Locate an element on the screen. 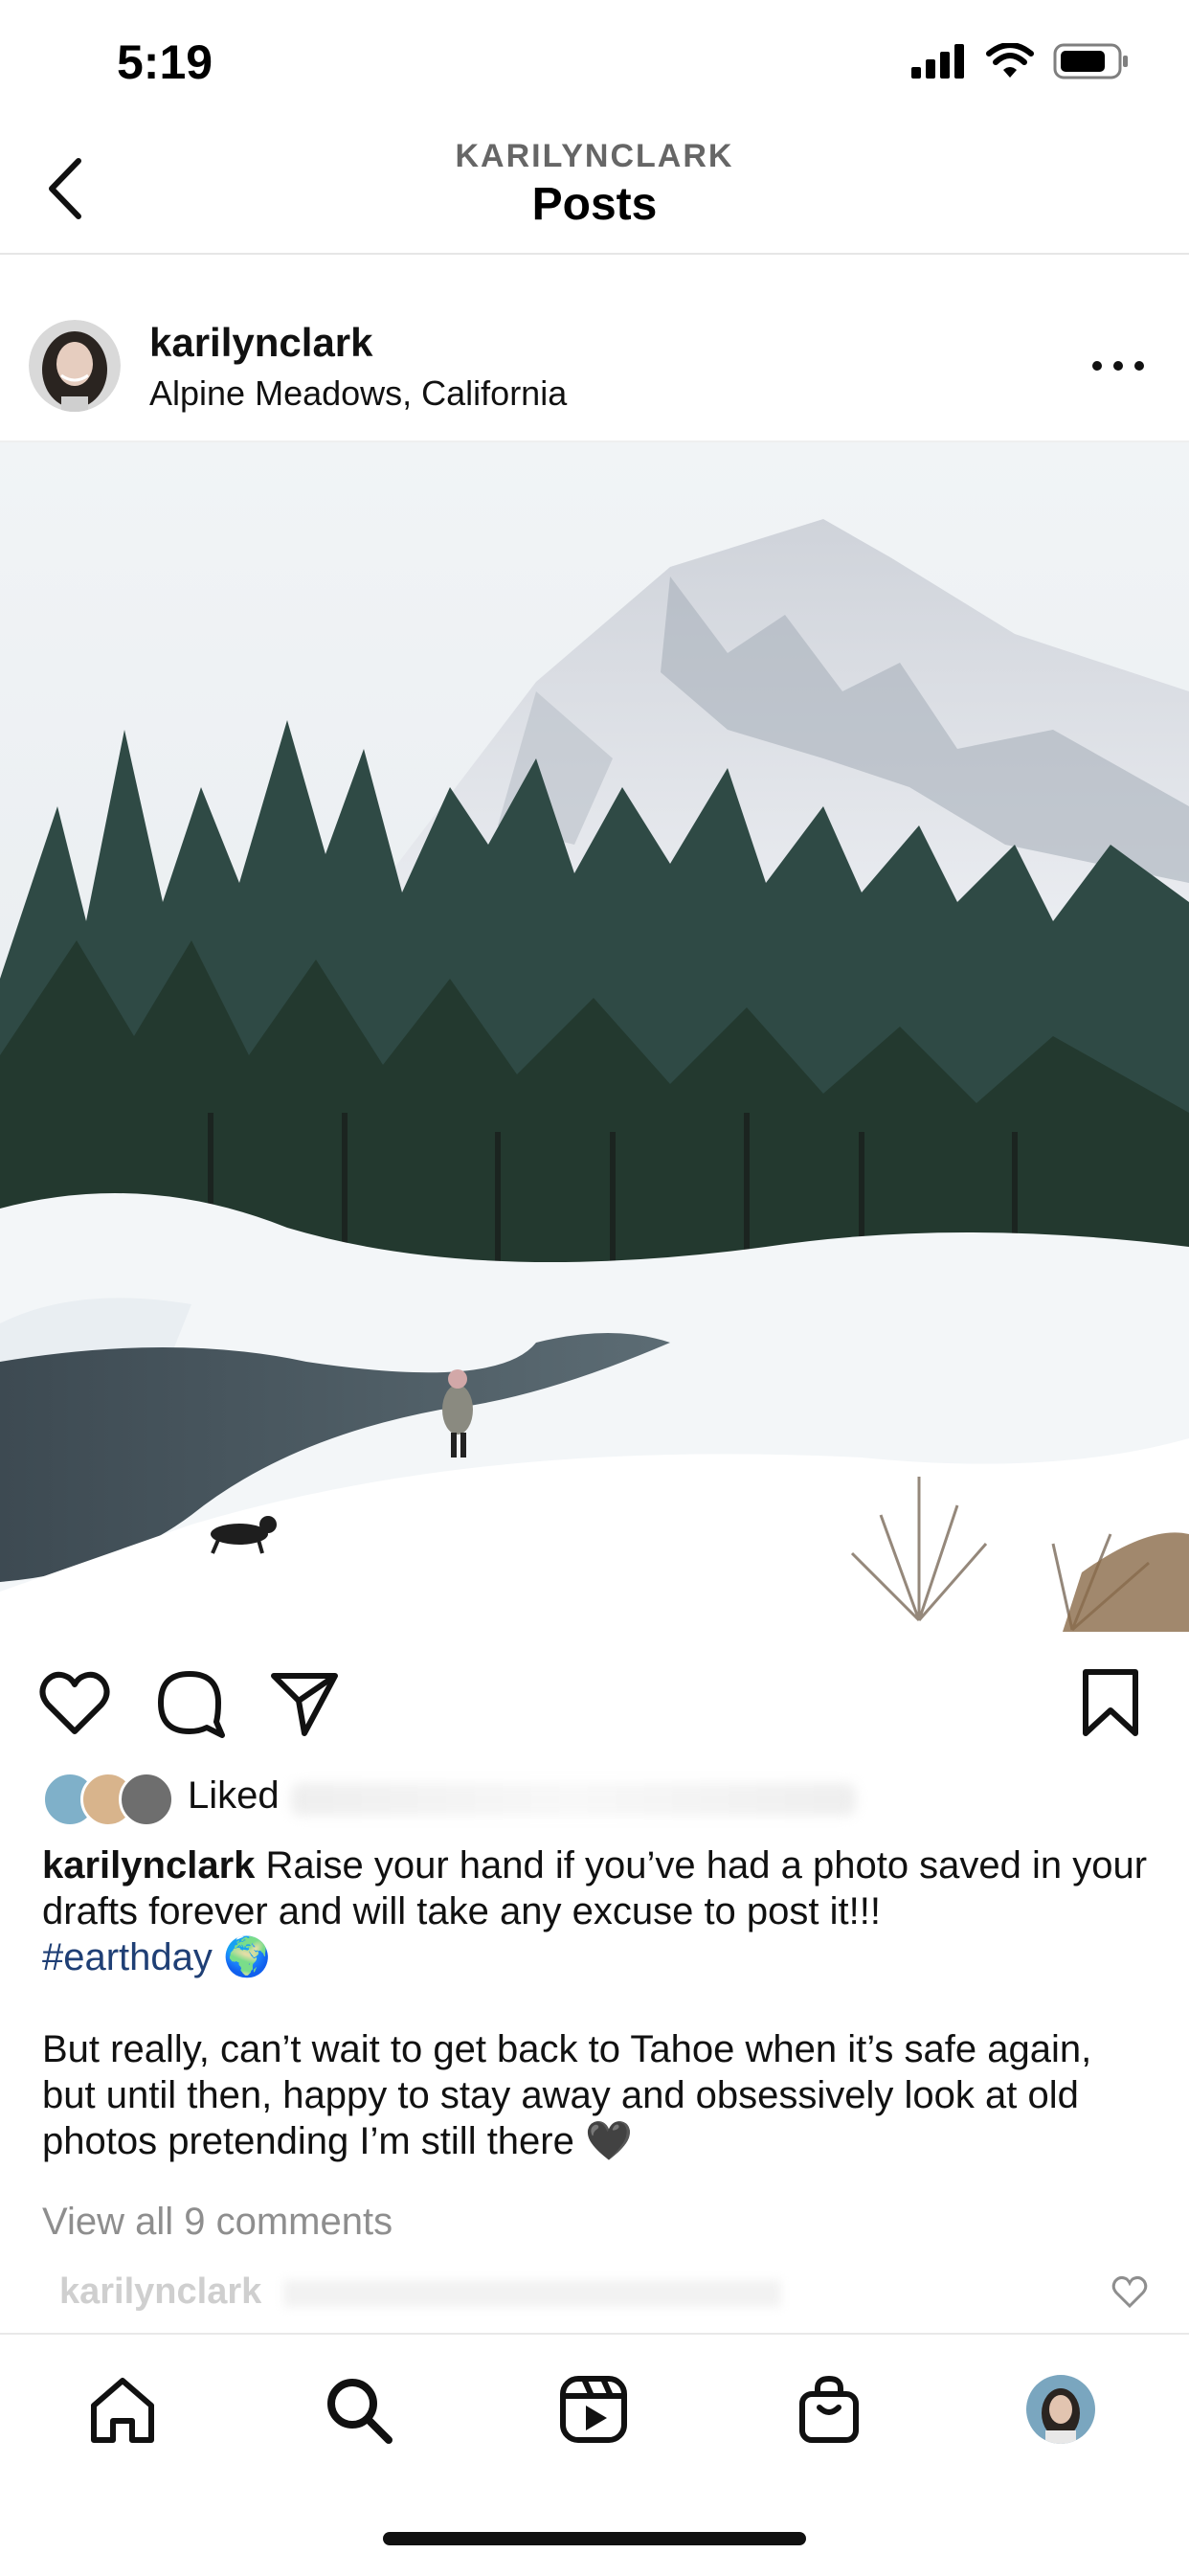  shop-icon is located at coordinates (829, 2409).